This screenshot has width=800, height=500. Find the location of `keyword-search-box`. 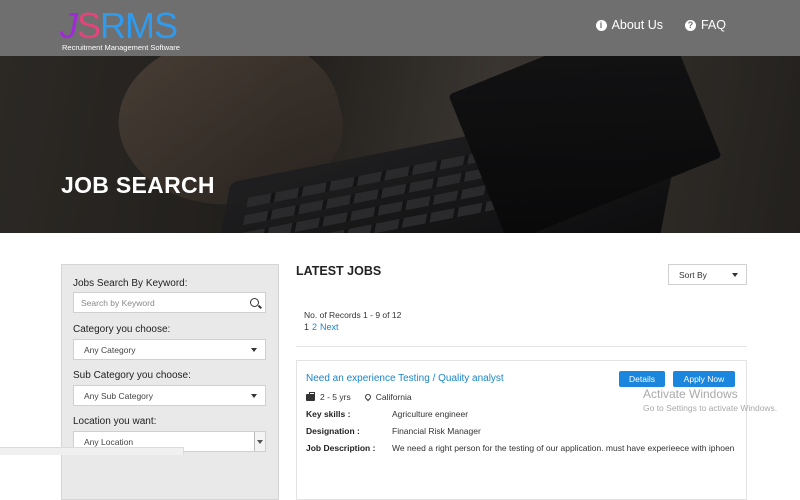

keyword-search-box is located at coordinates (169, 302).